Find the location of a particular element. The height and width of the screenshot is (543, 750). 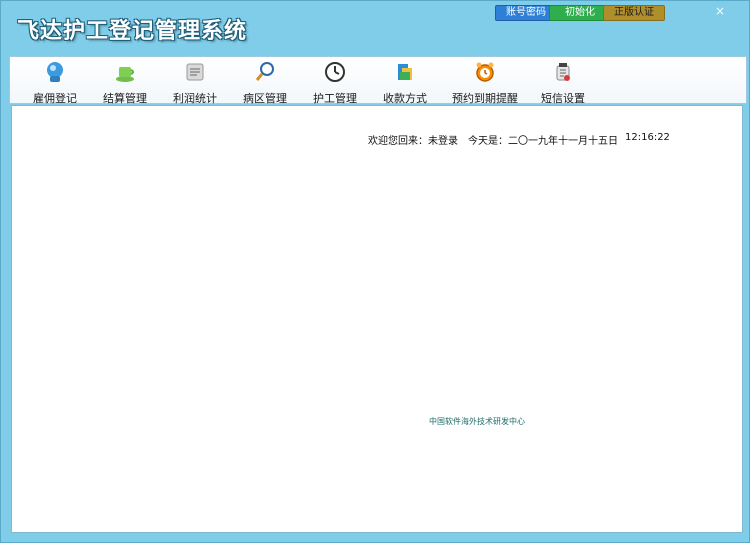

caregiver-management-icon is located at coordinates (335, 72).